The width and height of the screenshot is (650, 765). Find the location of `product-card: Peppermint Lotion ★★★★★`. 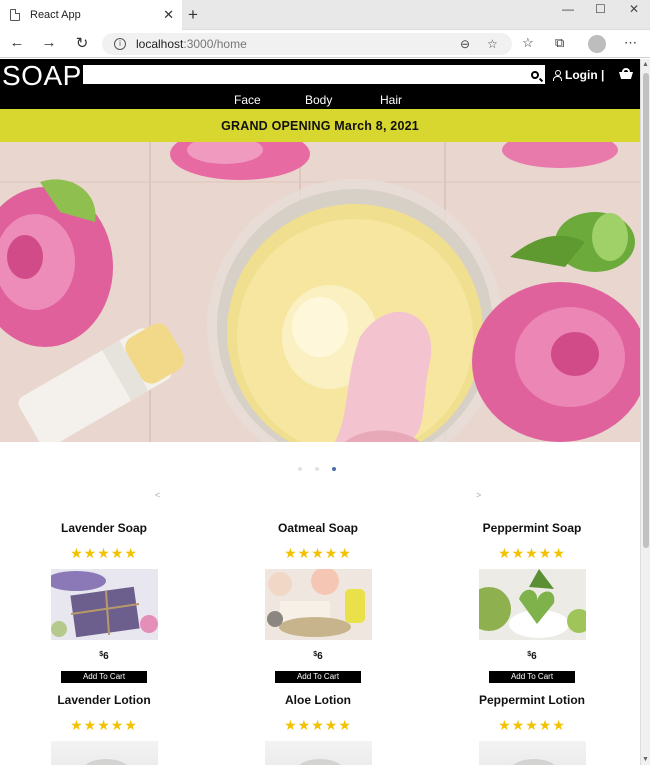

product-card: Peppermint Lotion ★★★★★ is located at coordinates (532, 729).